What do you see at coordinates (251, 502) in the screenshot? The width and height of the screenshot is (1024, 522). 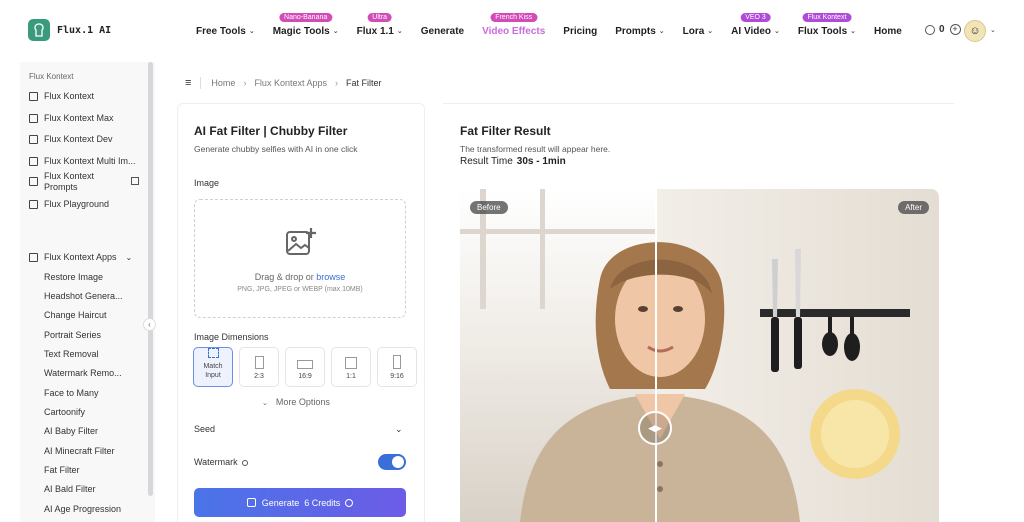 I see `generate-icon` at bounding box center [251, 502].